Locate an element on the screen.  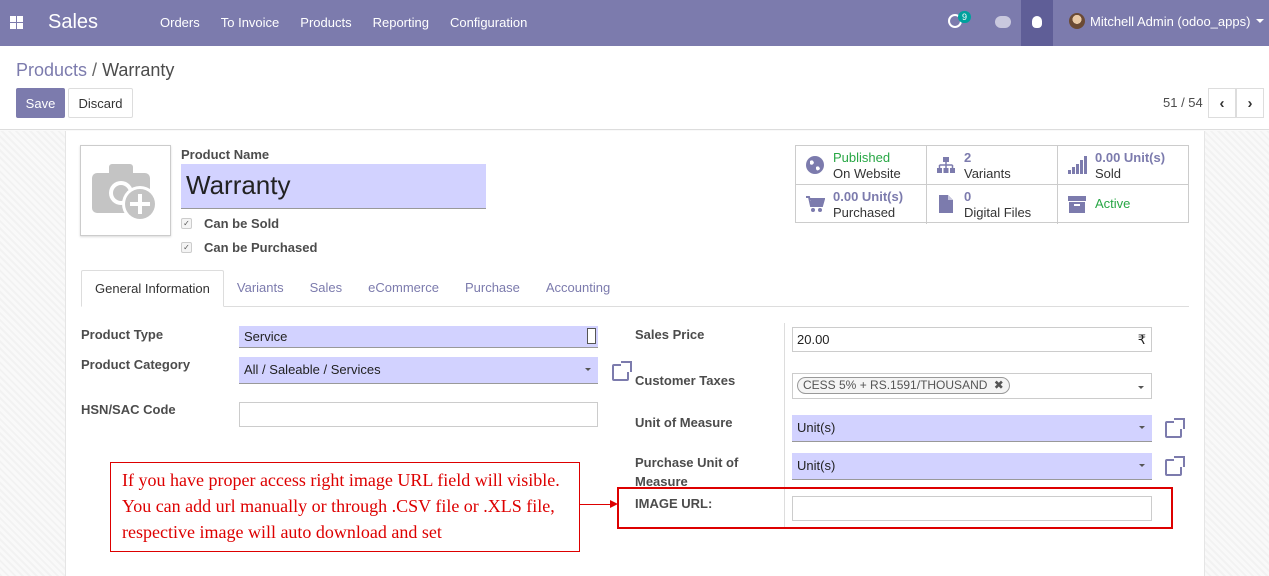
pager-previous-button: ‹ is located at coordinates (1222, 103).